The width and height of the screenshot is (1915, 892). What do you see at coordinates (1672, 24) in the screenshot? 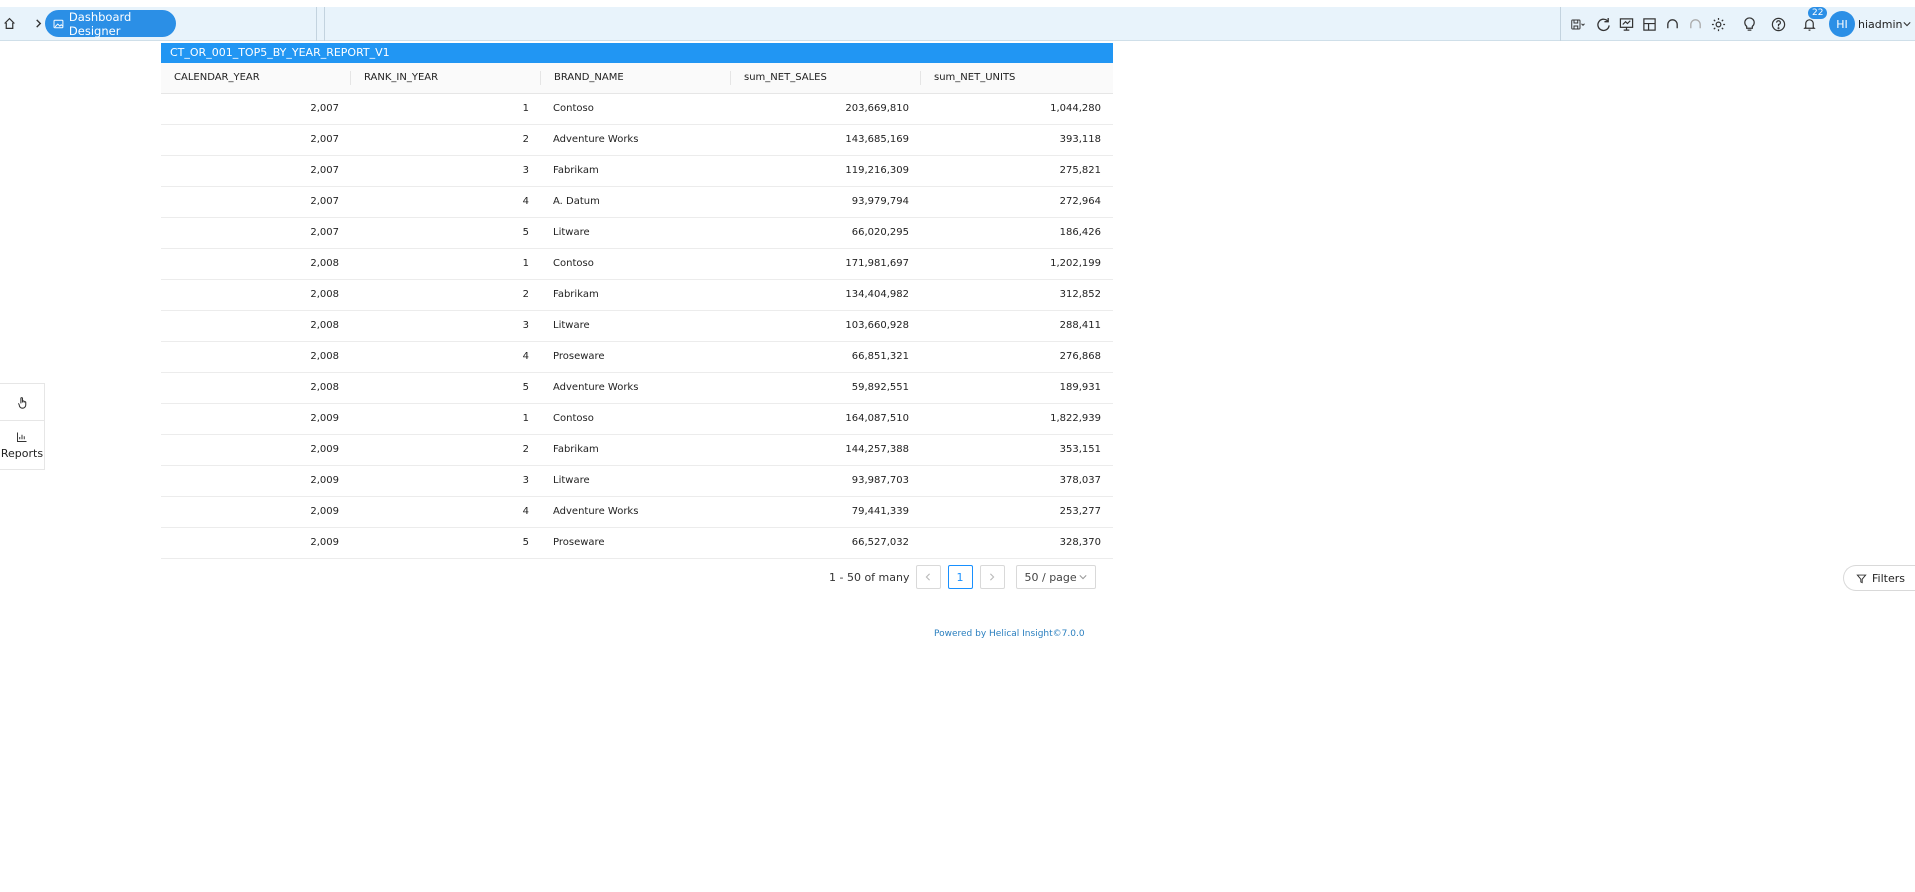
I see `undo-icon` at bounding box center [1672, 24].